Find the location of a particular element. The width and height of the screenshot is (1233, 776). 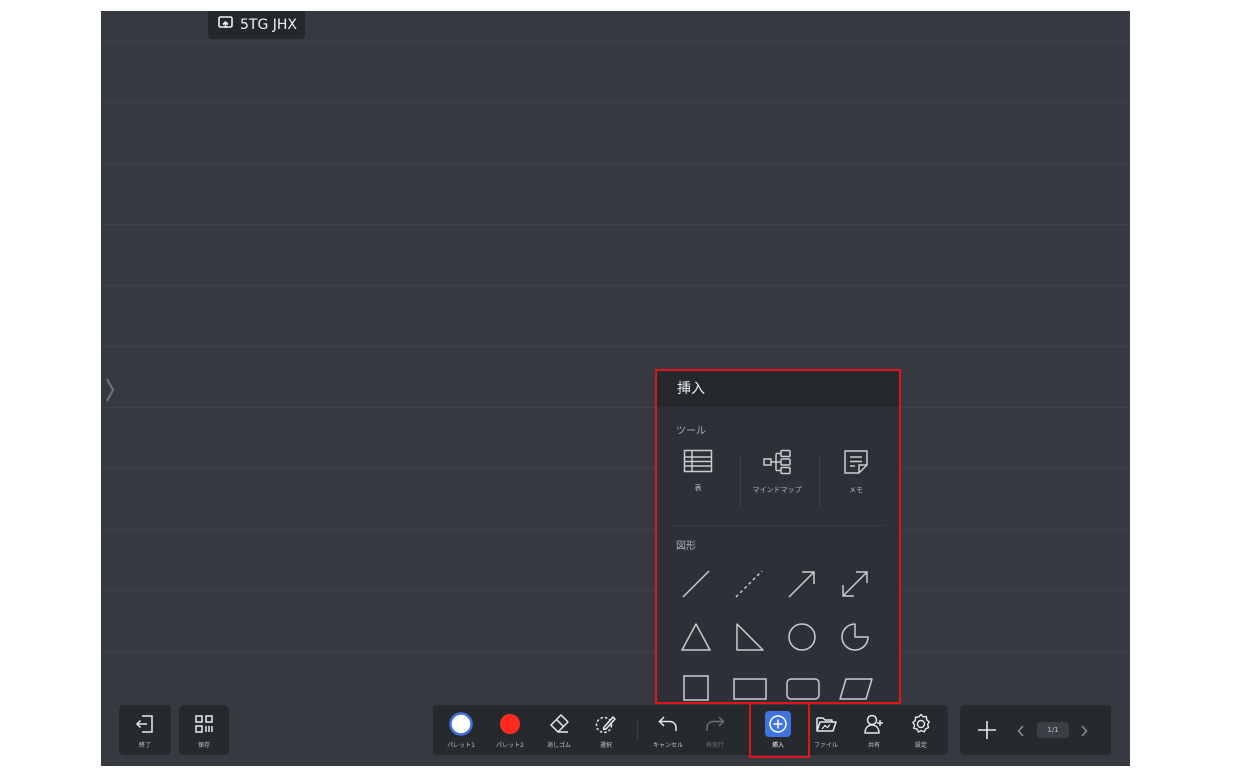

room-code-badge: 5TG JHX is located at coordinates (257, 25).